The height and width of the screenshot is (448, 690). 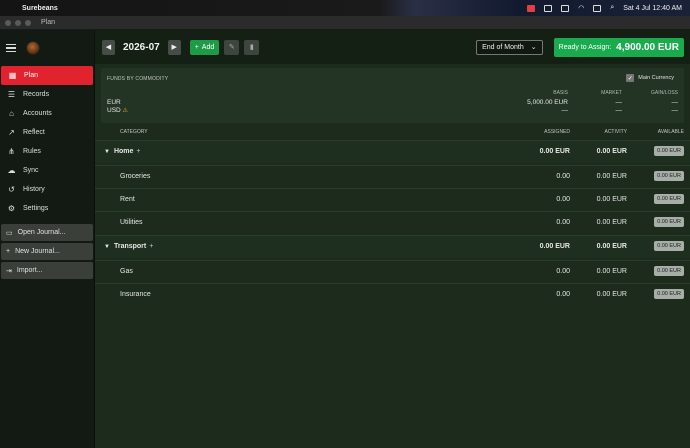 I want to click on sidebar-item-sync: ☁ Sync, so click(x=47, y=170).